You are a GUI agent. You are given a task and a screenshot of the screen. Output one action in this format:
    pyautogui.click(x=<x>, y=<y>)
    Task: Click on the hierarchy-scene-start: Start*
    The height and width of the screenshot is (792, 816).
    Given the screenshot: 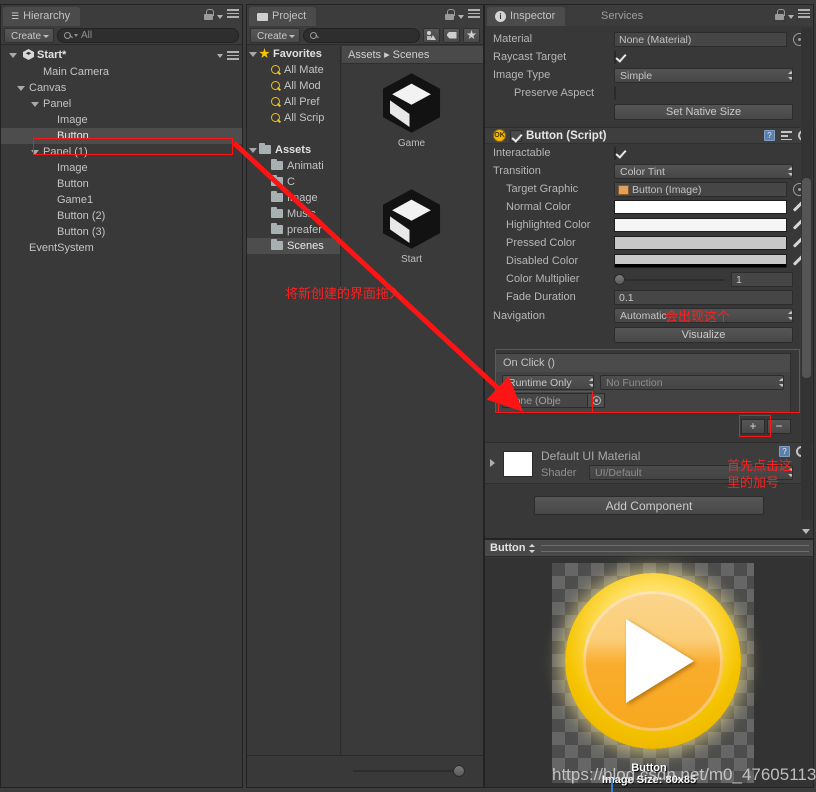 What is the action you would take?
    pyautogui.click(x=121, y=55)
    